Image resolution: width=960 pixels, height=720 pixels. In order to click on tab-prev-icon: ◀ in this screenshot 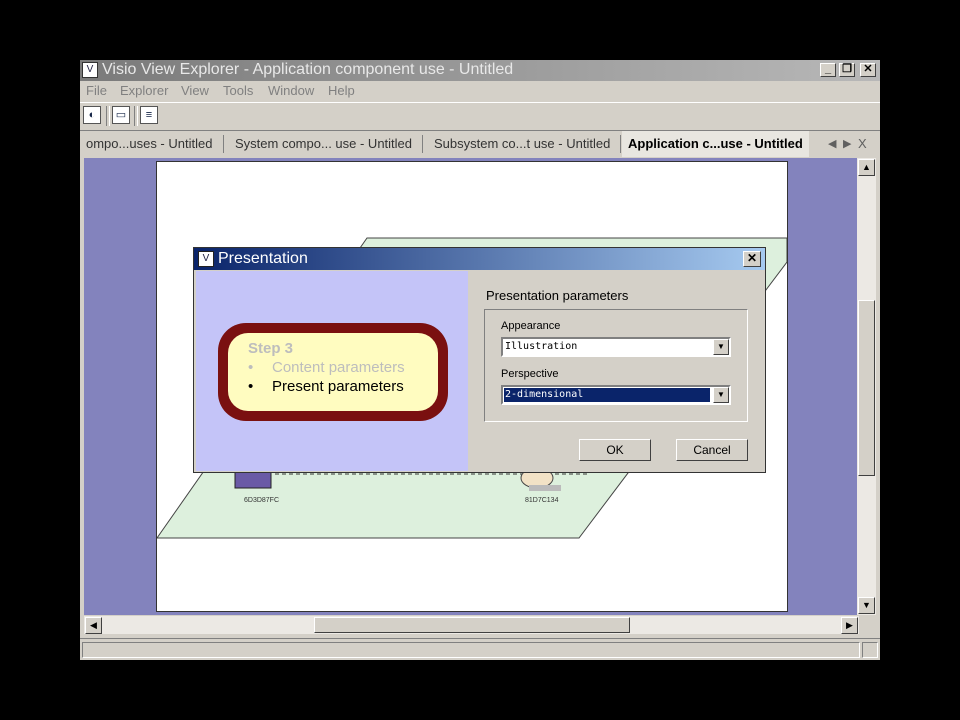, I will do `click(832, 144)`.